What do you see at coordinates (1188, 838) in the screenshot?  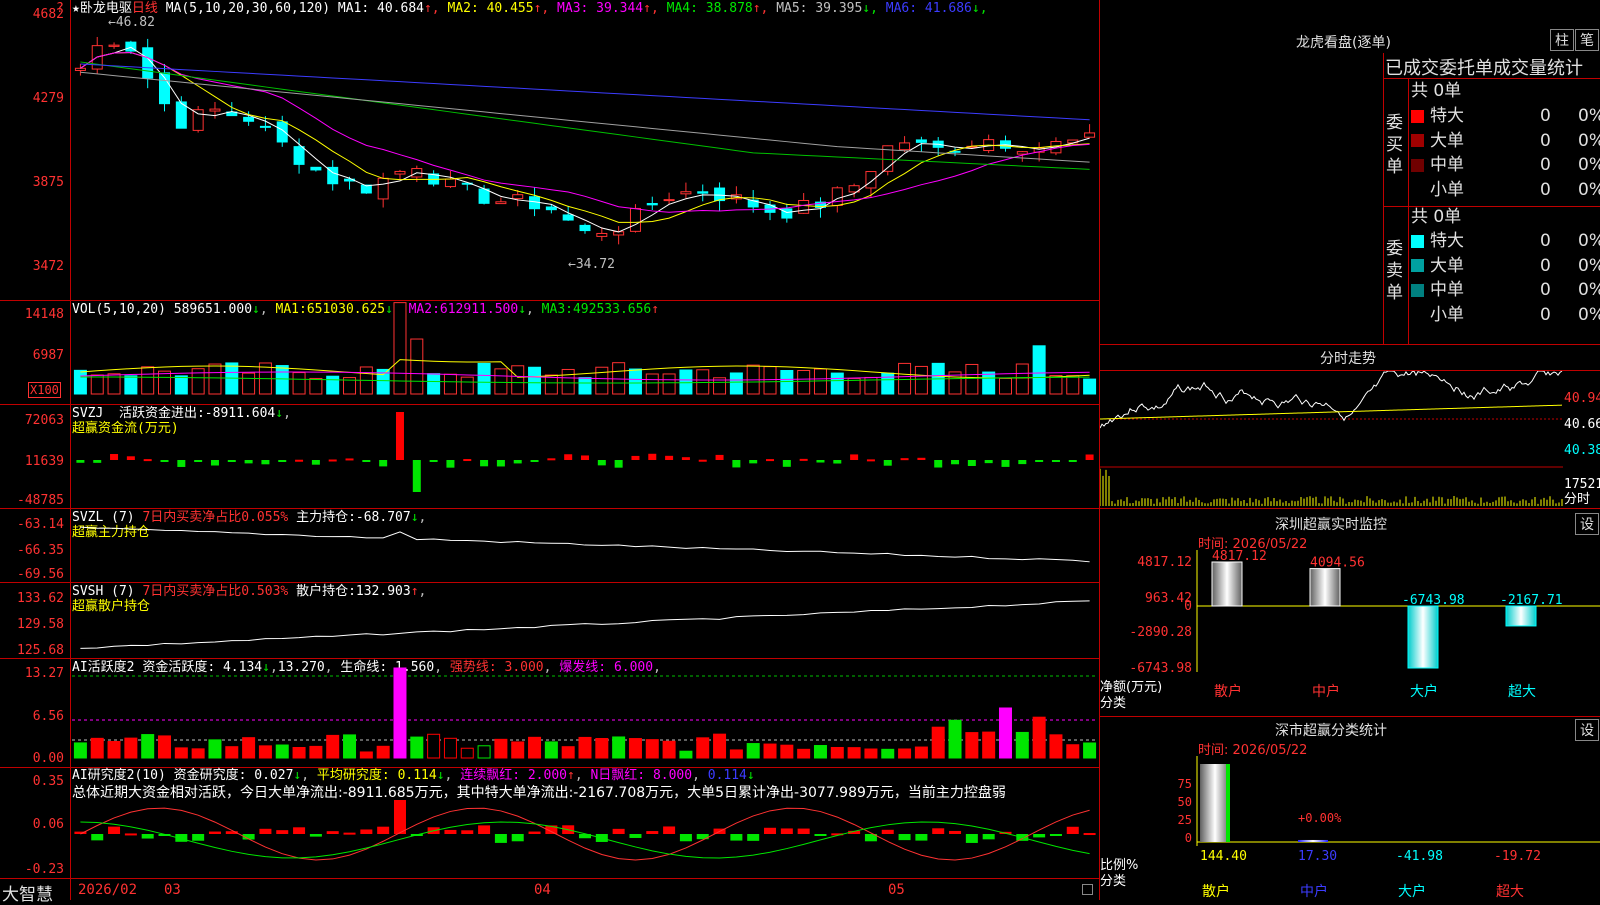 I see `class-ytick: 0` at bounding box center [1188, 838].